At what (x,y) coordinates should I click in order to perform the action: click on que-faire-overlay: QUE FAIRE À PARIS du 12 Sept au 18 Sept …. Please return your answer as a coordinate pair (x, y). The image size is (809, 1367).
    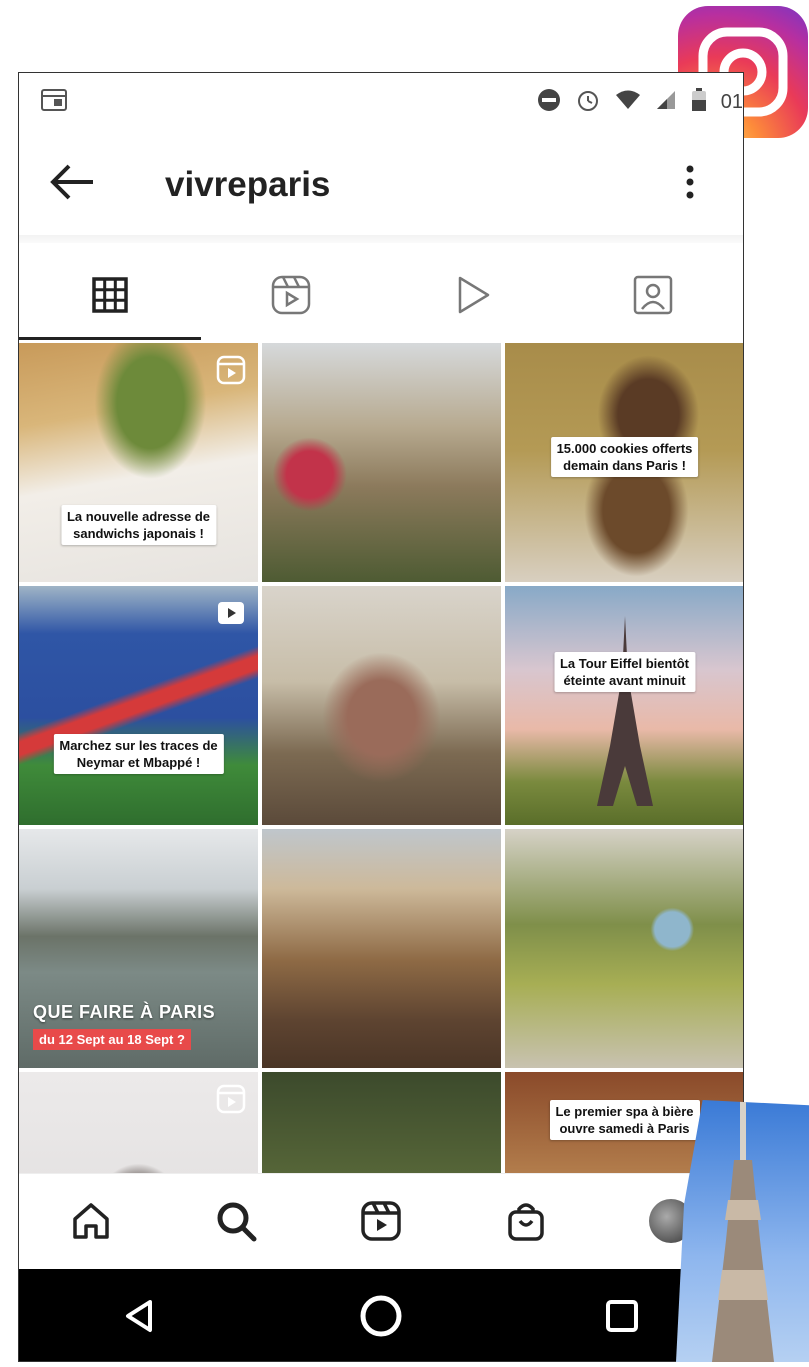
    Looking at the image, I should click on (124, 1026).